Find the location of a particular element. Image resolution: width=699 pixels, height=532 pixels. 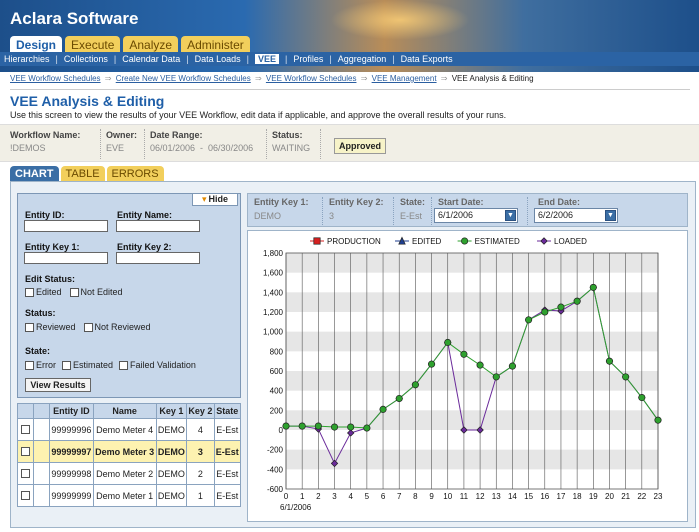

table-row: 99999999 Demo Meter 1 DEMO 1 E-Est is located at coordinates (129, 495).